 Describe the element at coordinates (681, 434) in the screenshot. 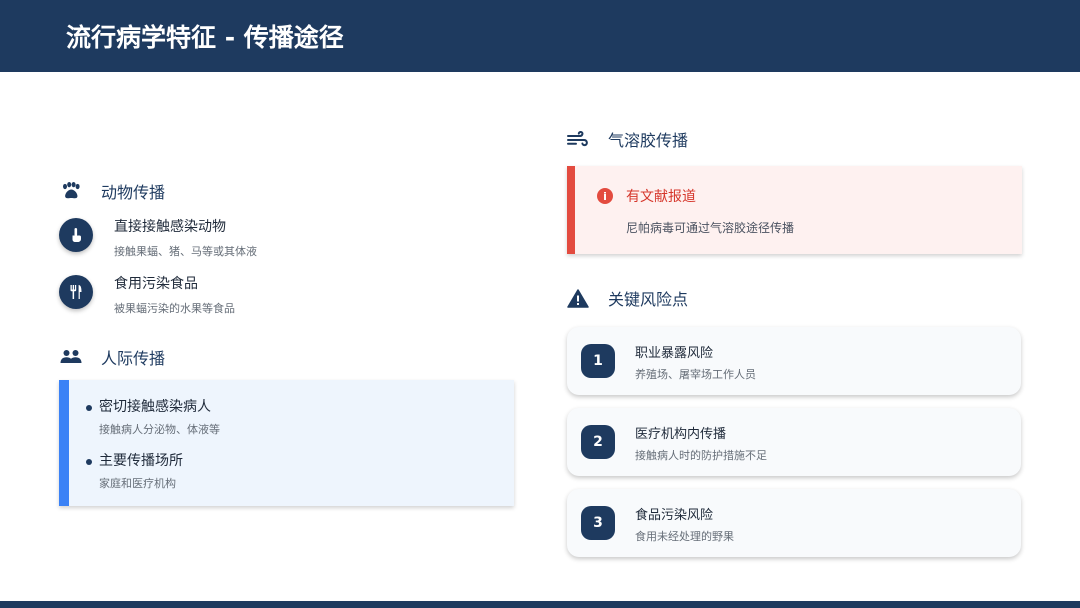

I see `risk-title: 医疗机构内传播` at that location.